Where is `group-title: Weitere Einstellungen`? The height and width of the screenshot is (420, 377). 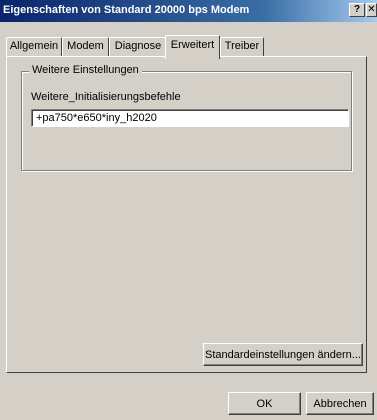
group-title: Weitere Einstellungen is located at coordinates (85, 70).